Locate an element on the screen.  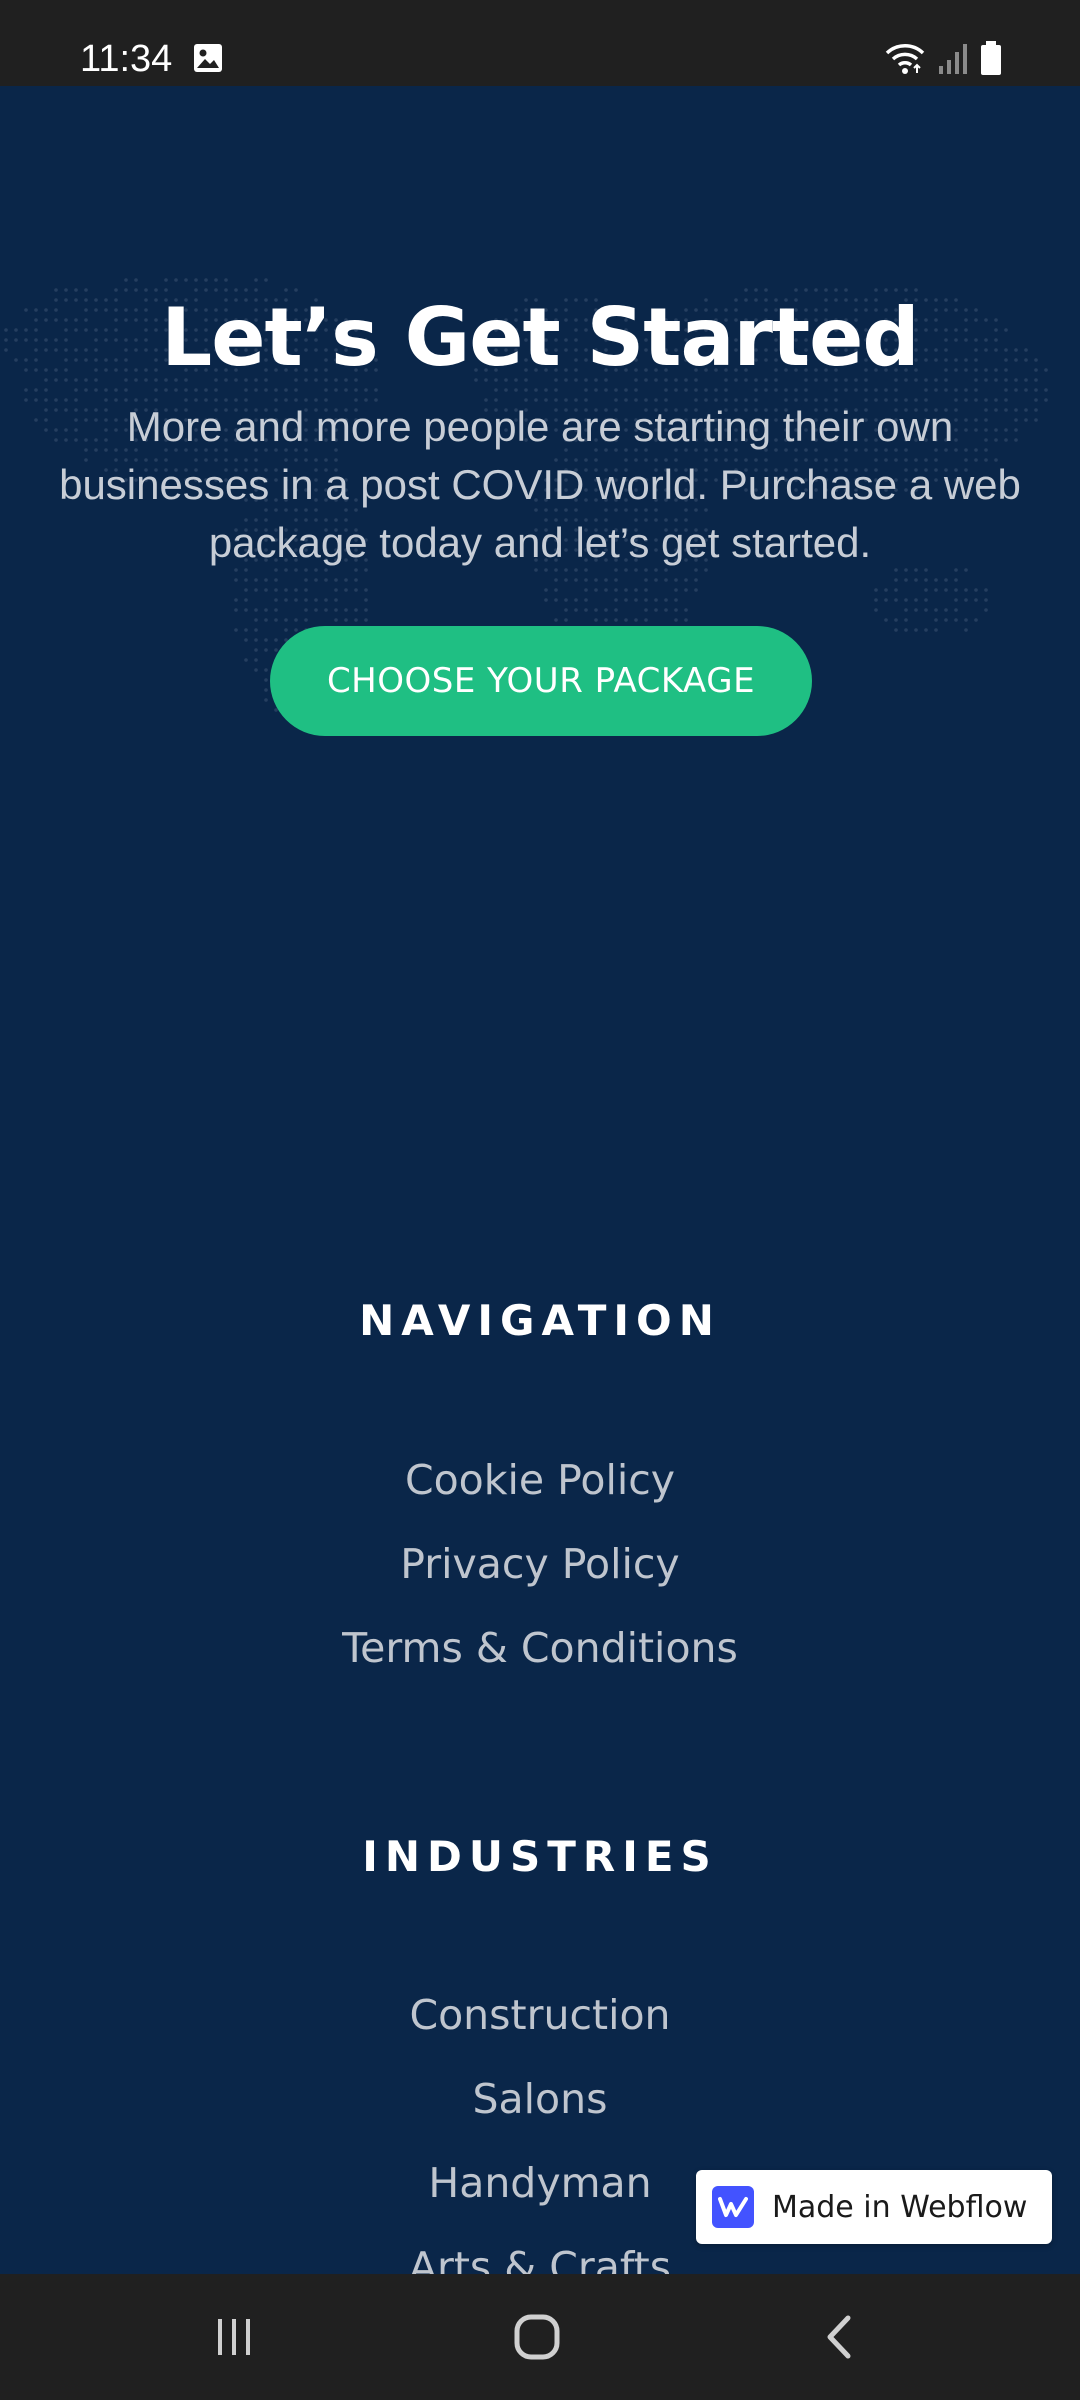
made-in-webflow-badge: Made in Webflow is located at coordinates (874, 2207).